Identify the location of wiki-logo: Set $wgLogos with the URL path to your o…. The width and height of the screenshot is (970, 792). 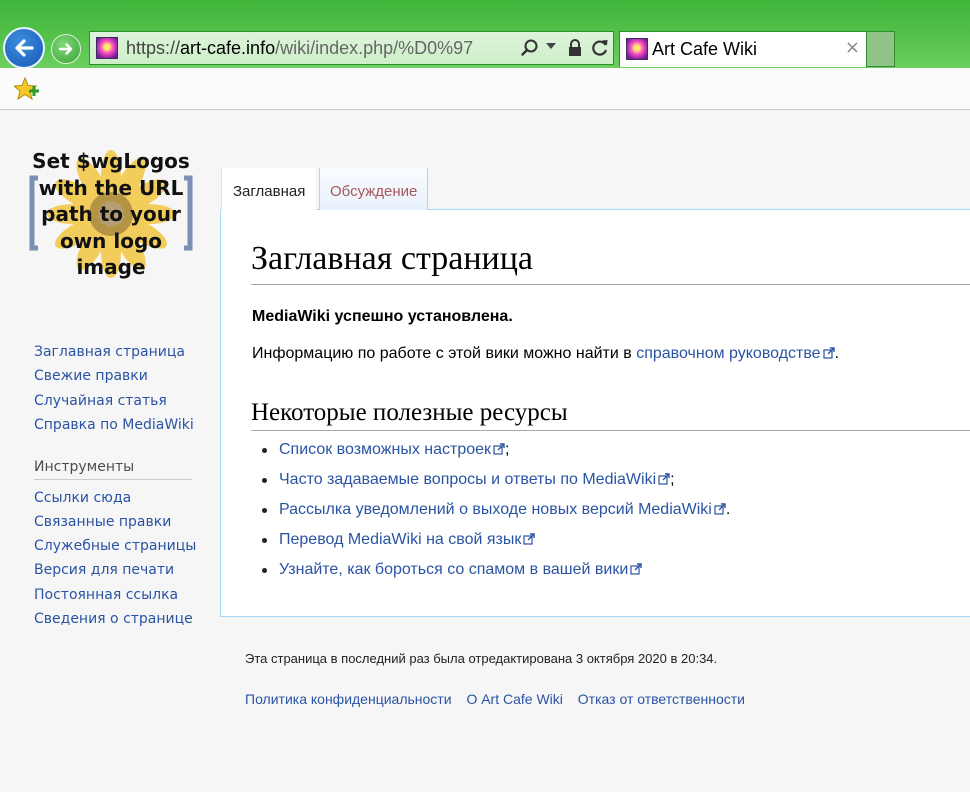
(111, 214).